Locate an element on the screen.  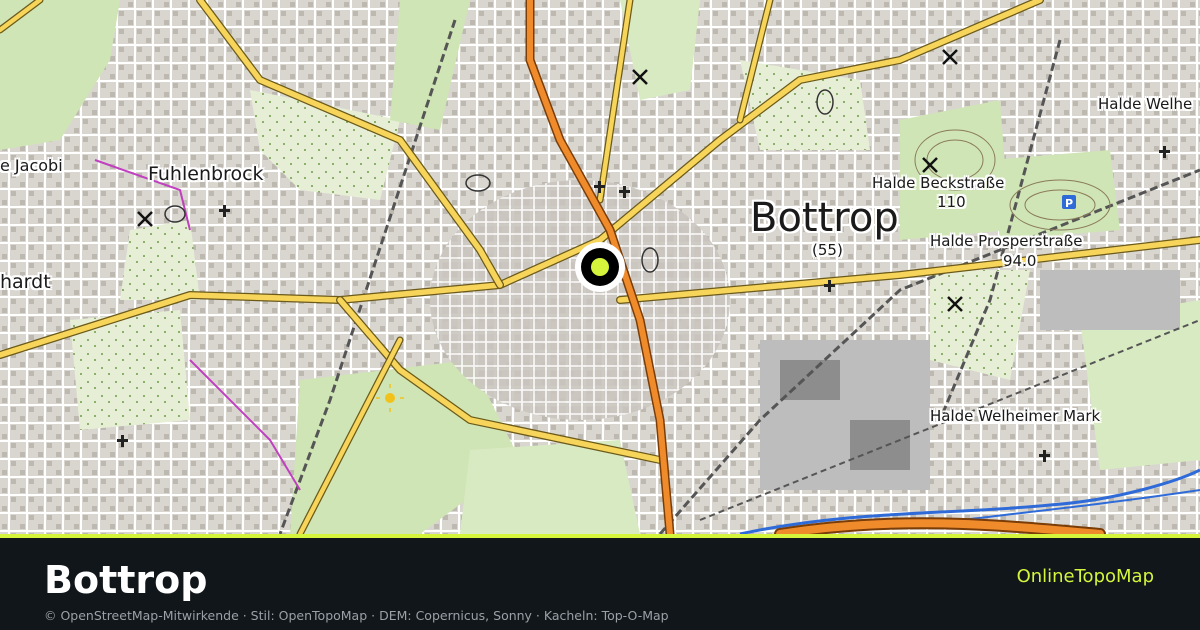
city-center is located at coordinates (580, 300).